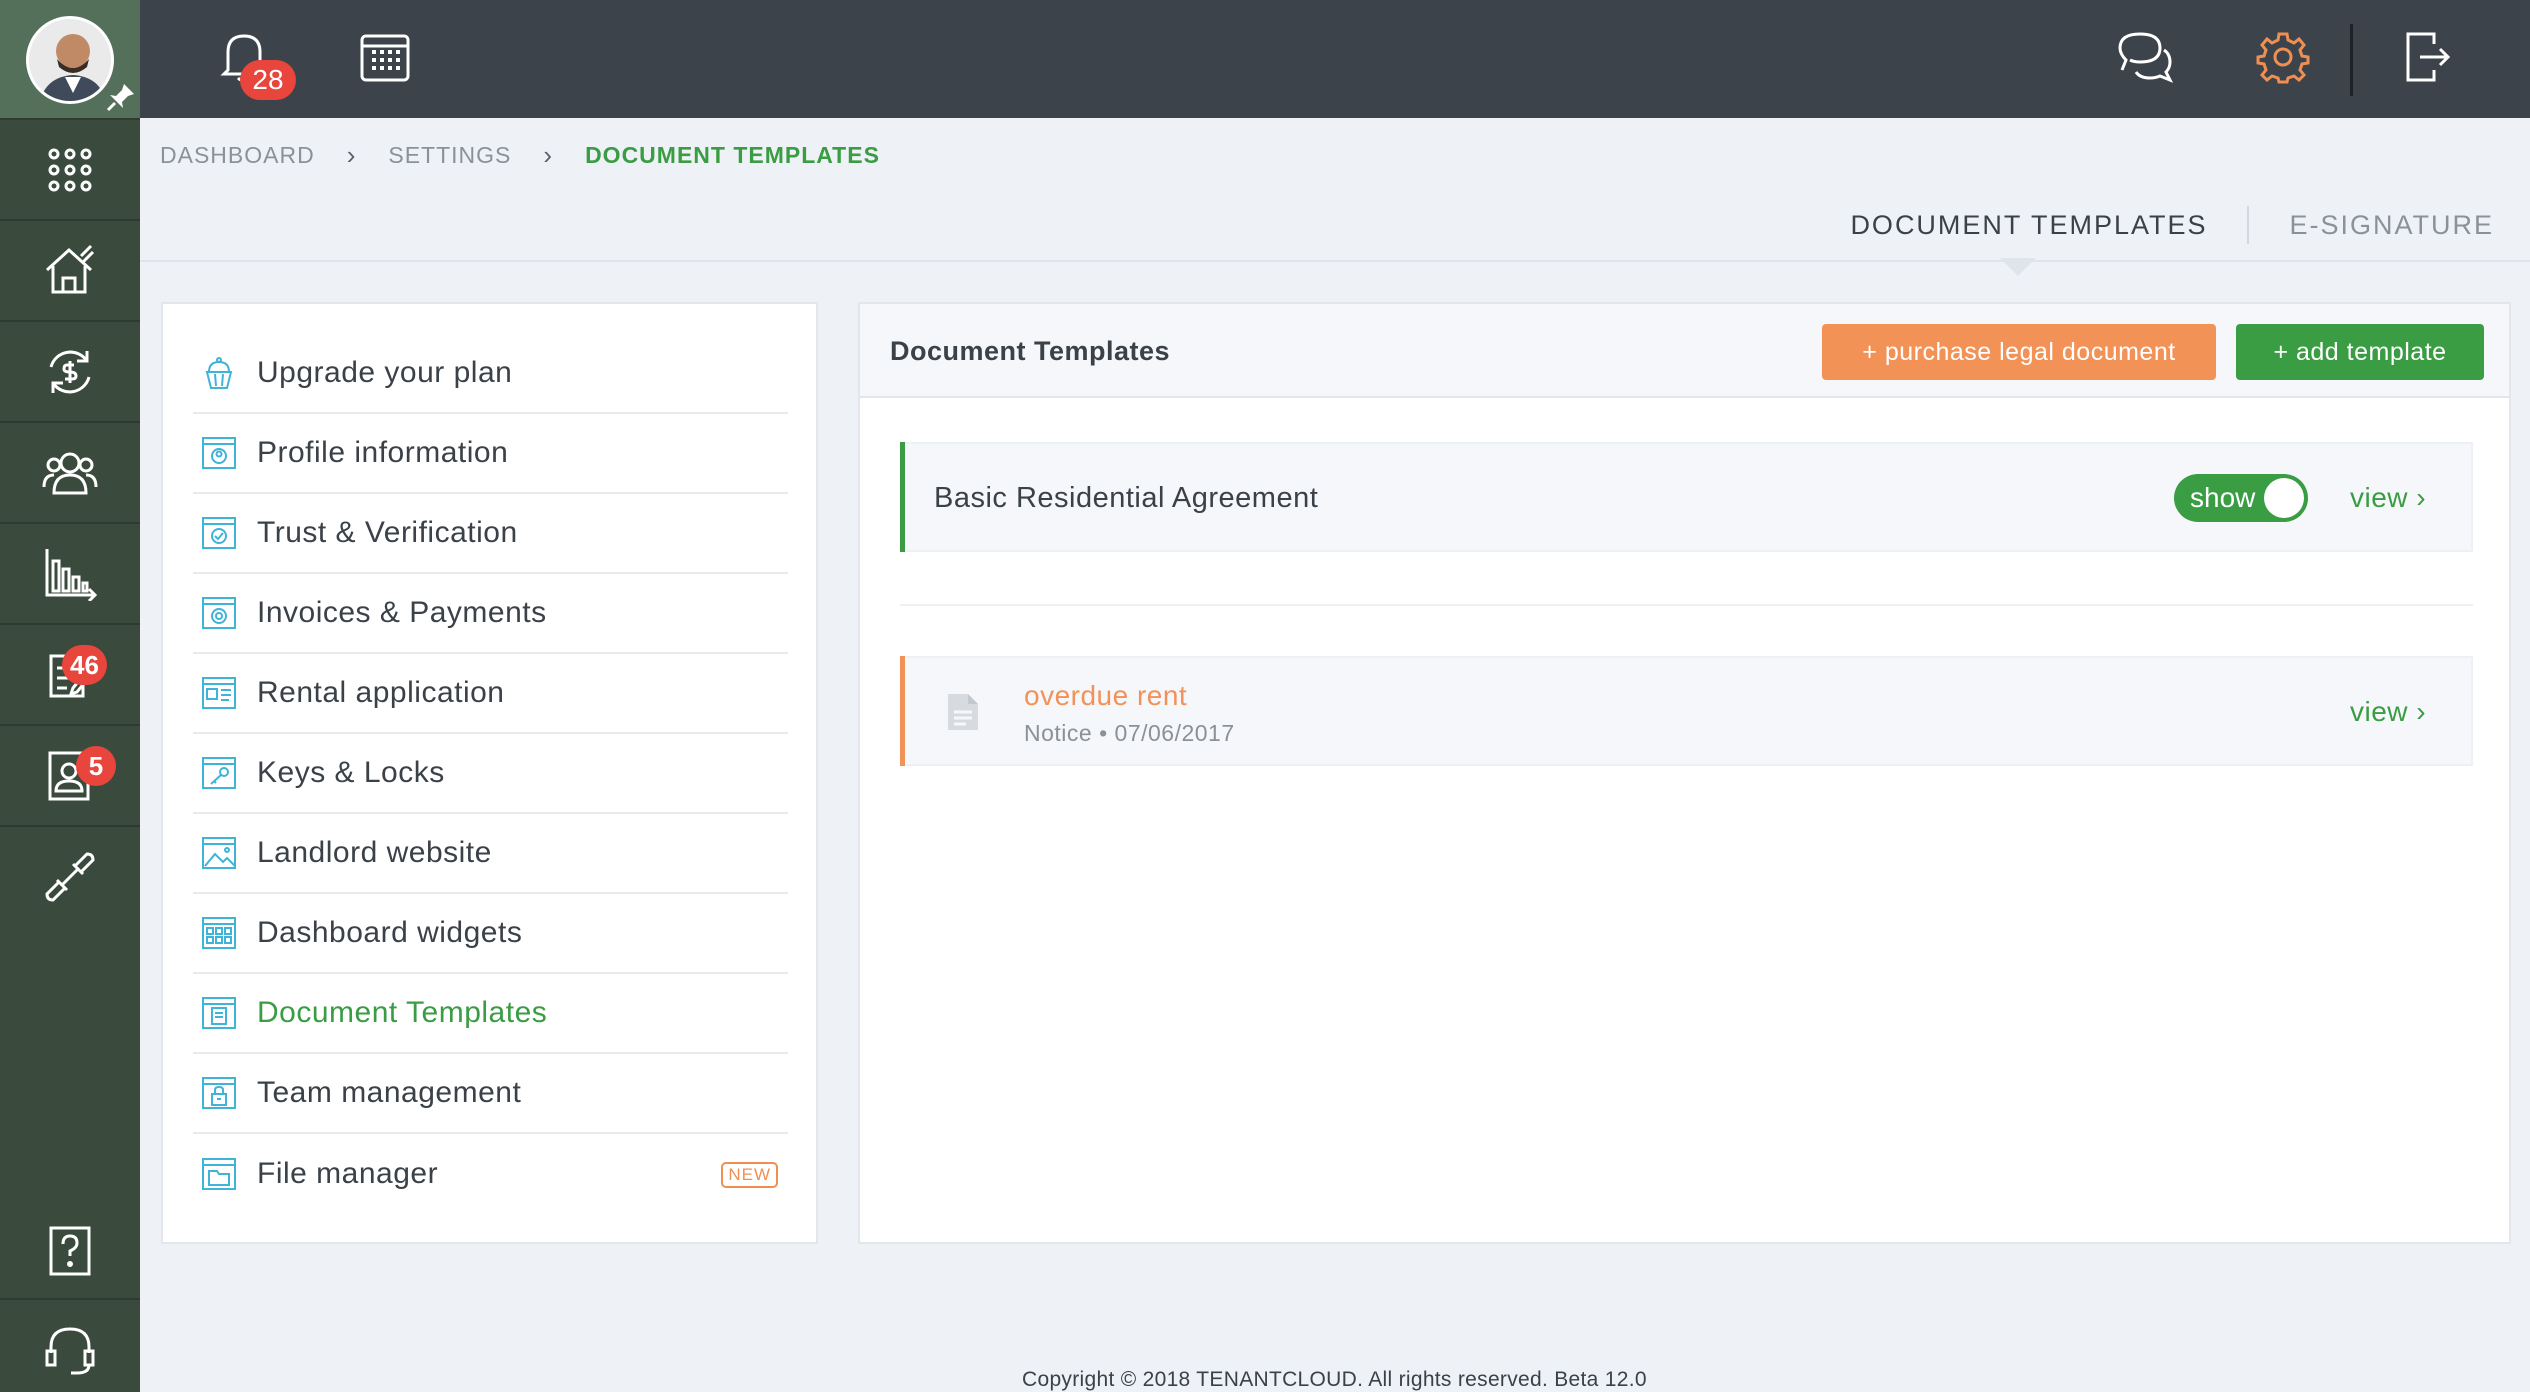 Image resolution: width=2530 pixels, height=1392 pixels. What do you see at coordinates (2351, 60) in the screenshot?
I see `topbar-divider` at bounding box center [2351, 60].